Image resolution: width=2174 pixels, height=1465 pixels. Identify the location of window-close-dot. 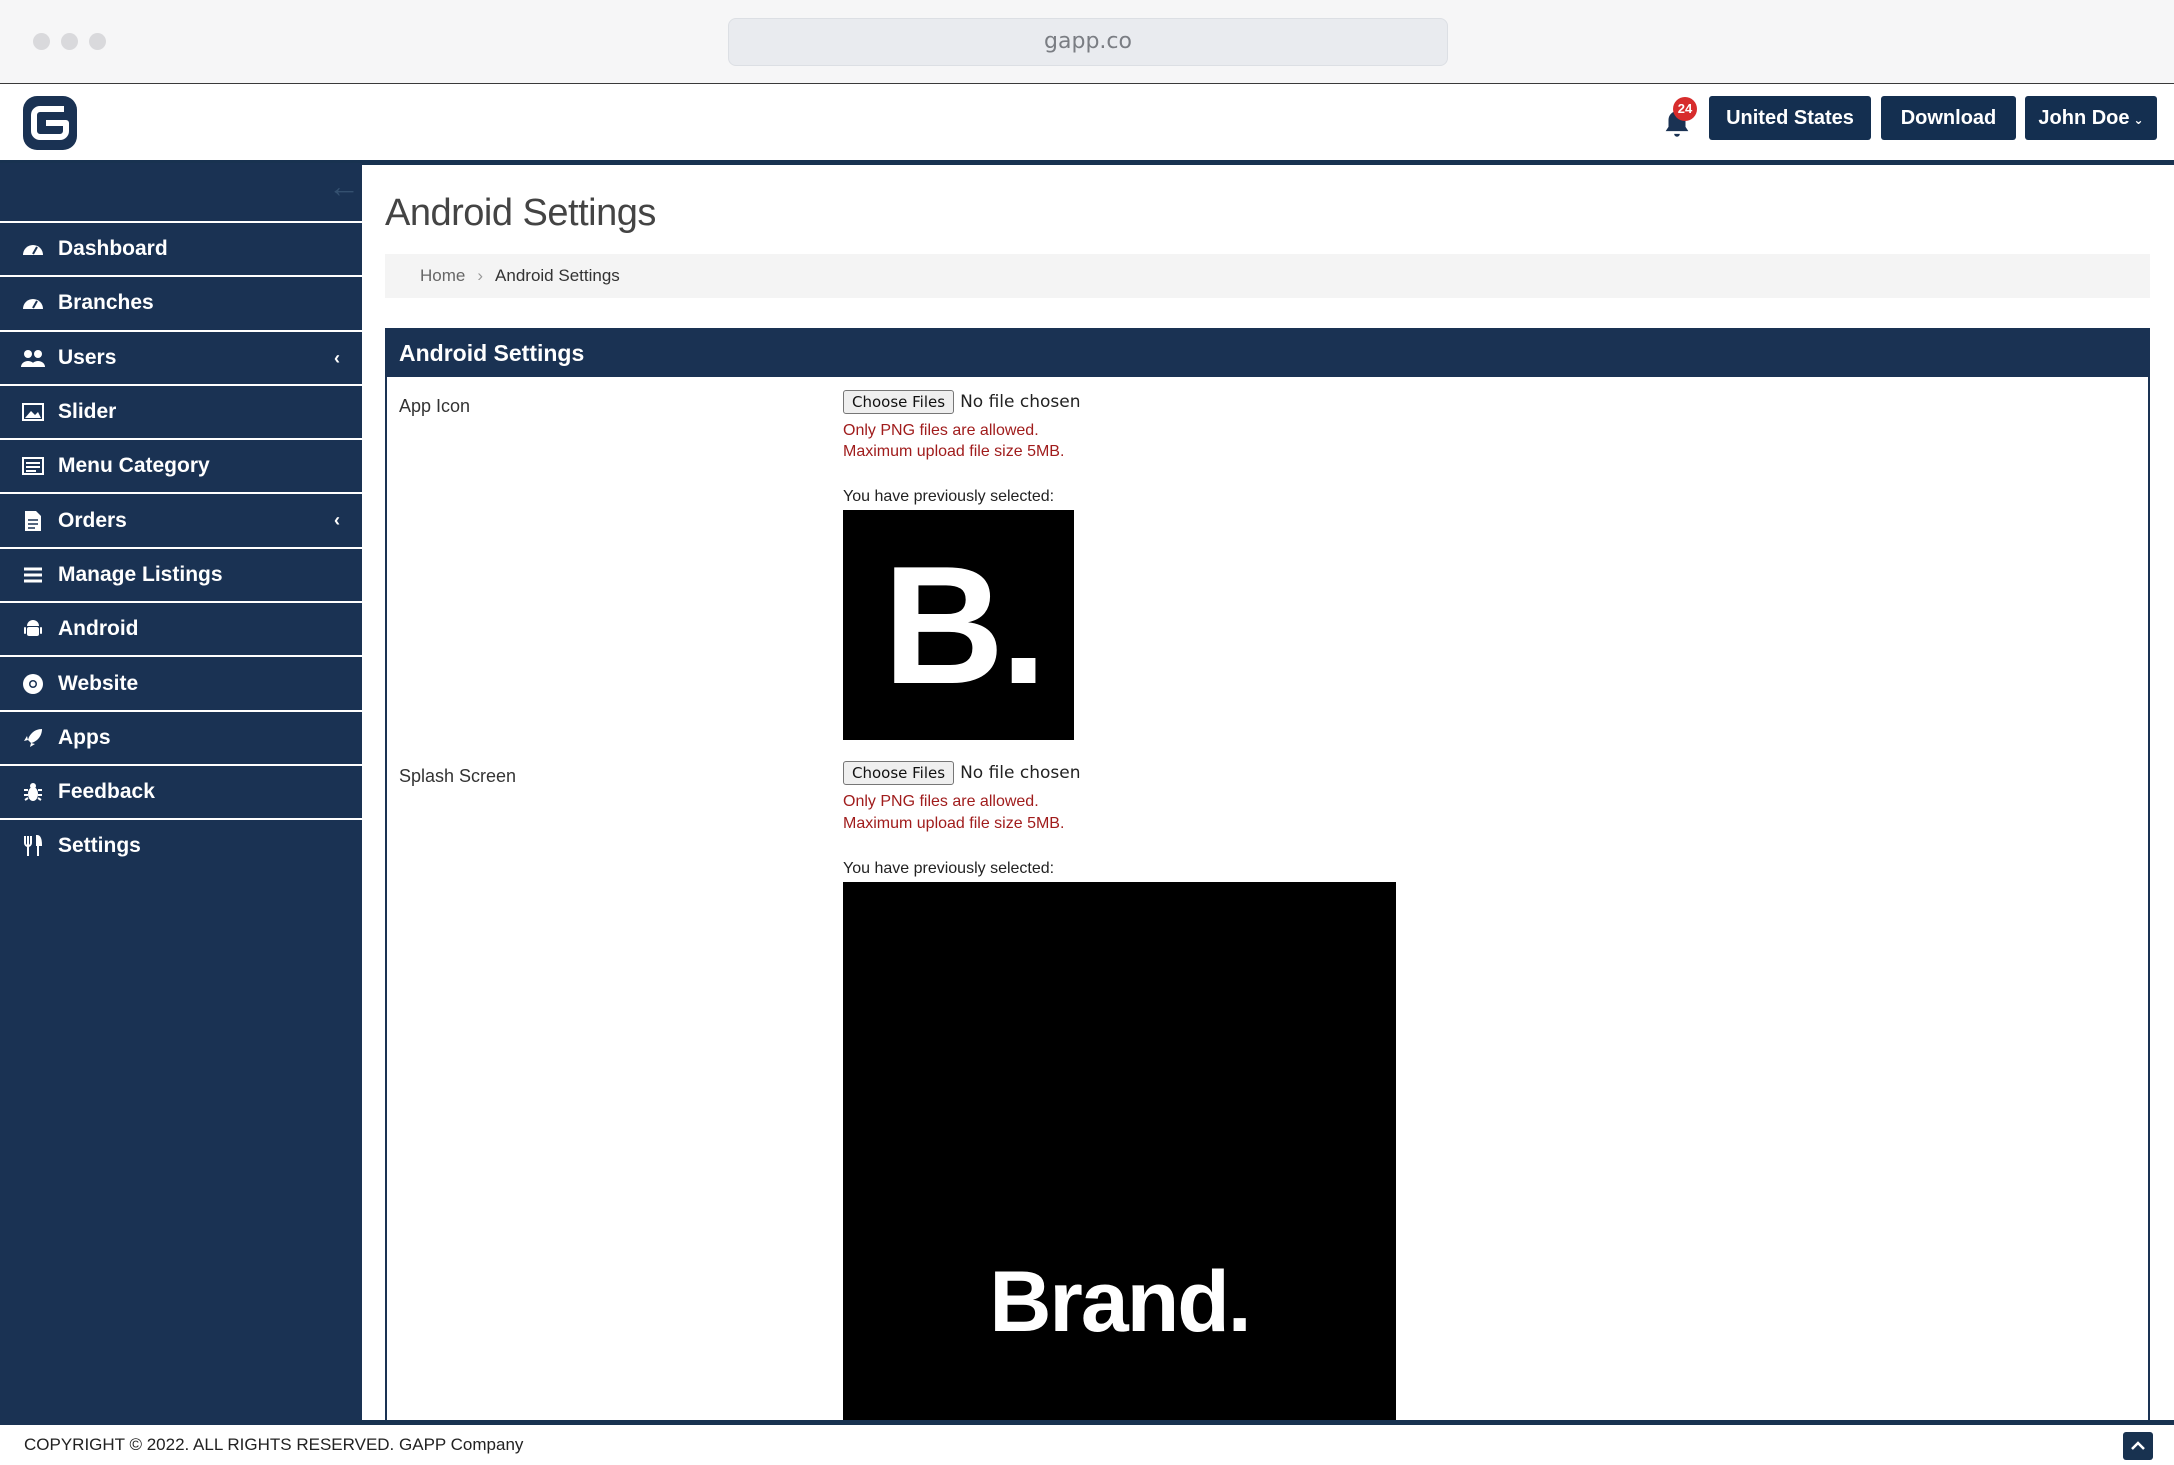
(41, 41).